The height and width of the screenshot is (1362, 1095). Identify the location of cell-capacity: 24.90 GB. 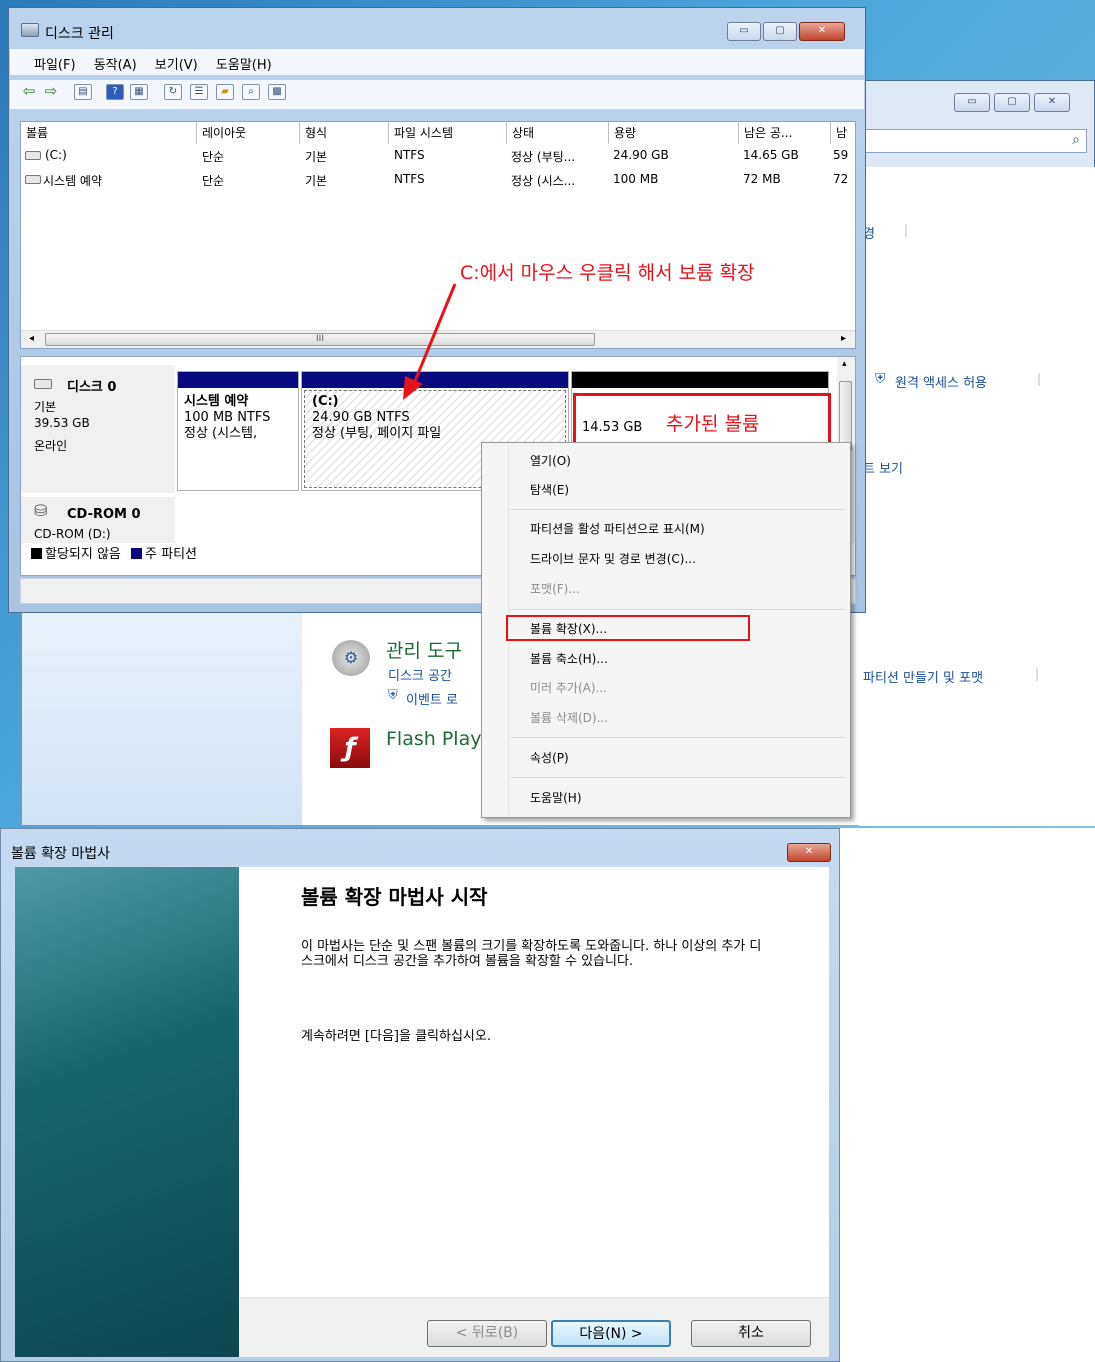
(641, 155).